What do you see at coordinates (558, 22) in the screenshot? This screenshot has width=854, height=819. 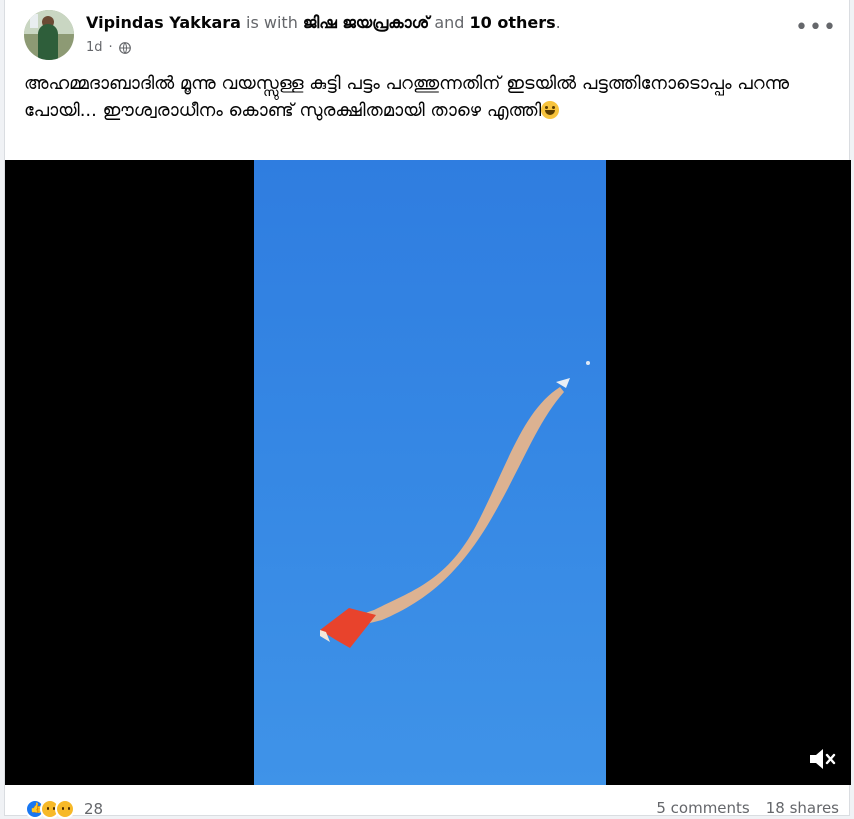 I see `period: .` at bounding box center [558, 22].